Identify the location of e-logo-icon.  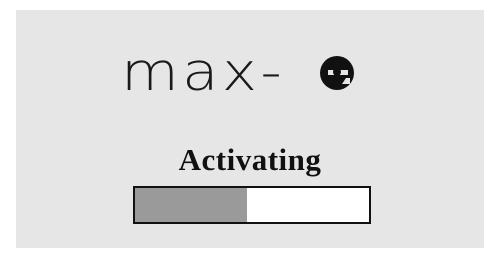
(337, 73).